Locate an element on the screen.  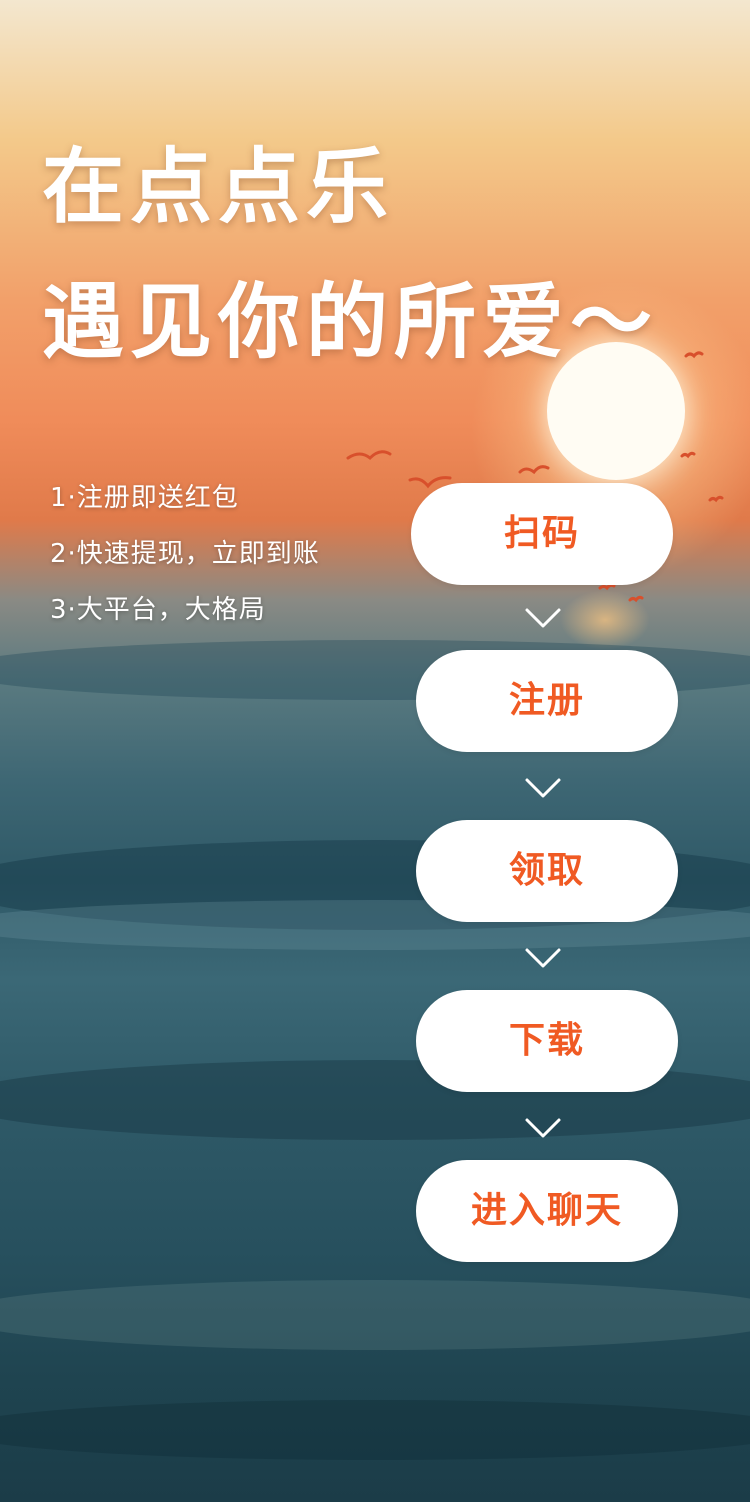
feature-list: 1·注册即送红包 2·快速提现，立即到账 3·大平台，大格局 is located at coordinates (185, 562).